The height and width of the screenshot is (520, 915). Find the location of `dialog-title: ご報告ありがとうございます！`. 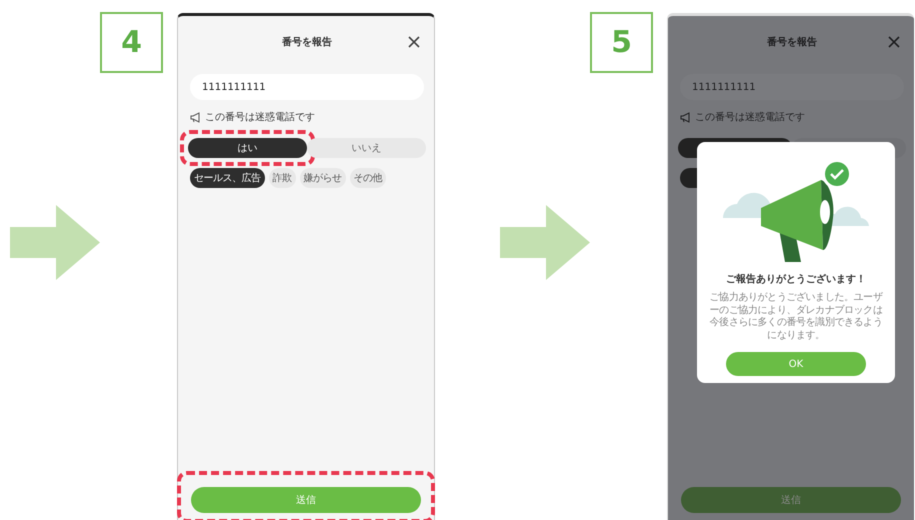

dialog-title: ご報告ありがとうございます！ is located at coordinates (796, 279).